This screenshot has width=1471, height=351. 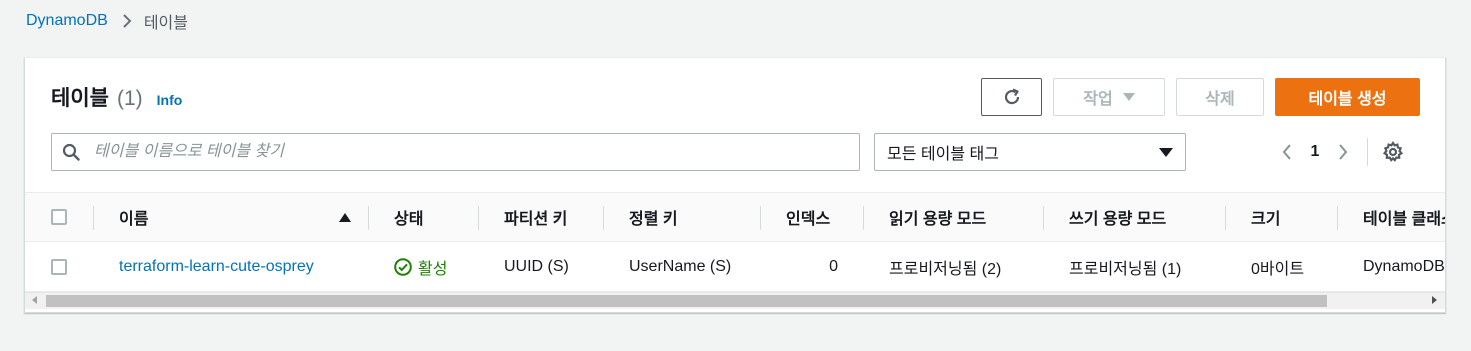 What do you see at coordinates (1265, 217) in the screenshot?
I see `column-header-size: 크기` at bounding box center [1265, 217].